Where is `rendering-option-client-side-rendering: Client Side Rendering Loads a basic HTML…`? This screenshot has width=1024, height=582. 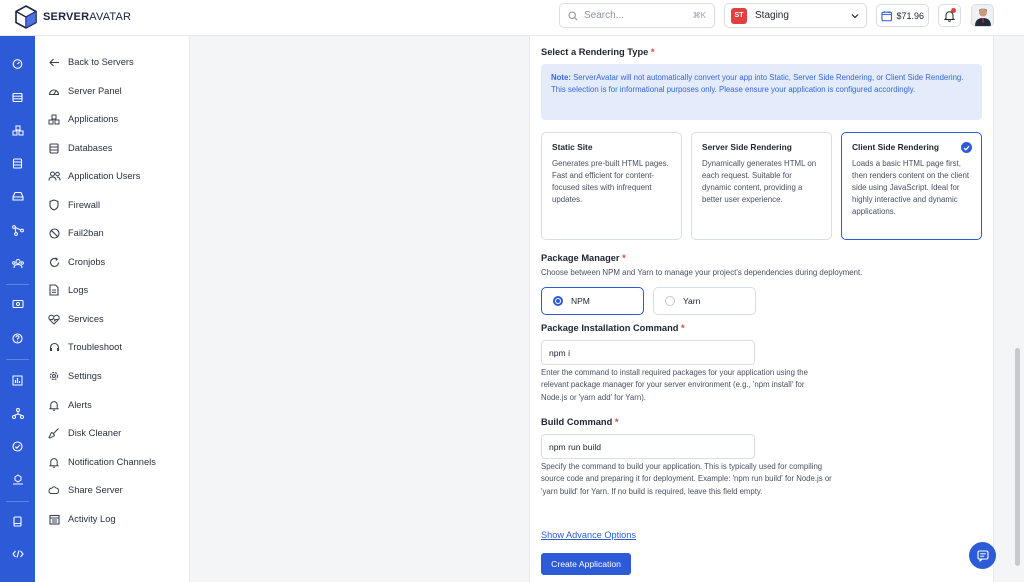 rendering-option-client-side-rendering: Client Side Rendering Loads a basic HTML… is located at coordinates (911, 186).